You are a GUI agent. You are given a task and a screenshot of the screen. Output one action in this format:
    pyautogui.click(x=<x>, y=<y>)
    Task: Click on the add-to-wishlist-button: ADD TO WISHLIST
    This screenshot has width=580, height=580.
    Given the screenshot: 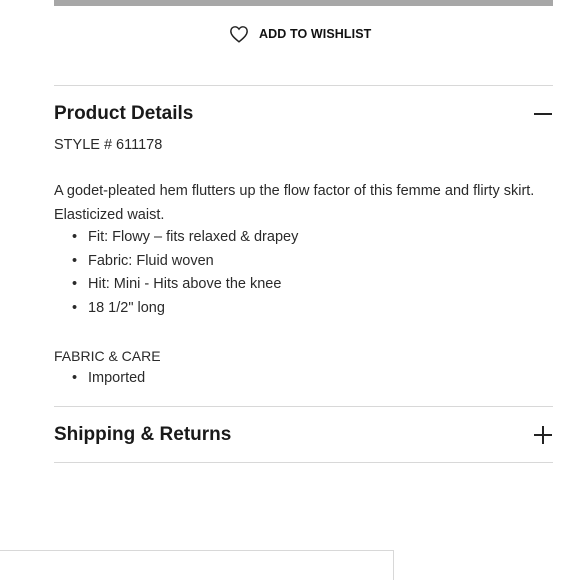 What is the action you would take?
    pyautogui.click(x=300, y=34)
    